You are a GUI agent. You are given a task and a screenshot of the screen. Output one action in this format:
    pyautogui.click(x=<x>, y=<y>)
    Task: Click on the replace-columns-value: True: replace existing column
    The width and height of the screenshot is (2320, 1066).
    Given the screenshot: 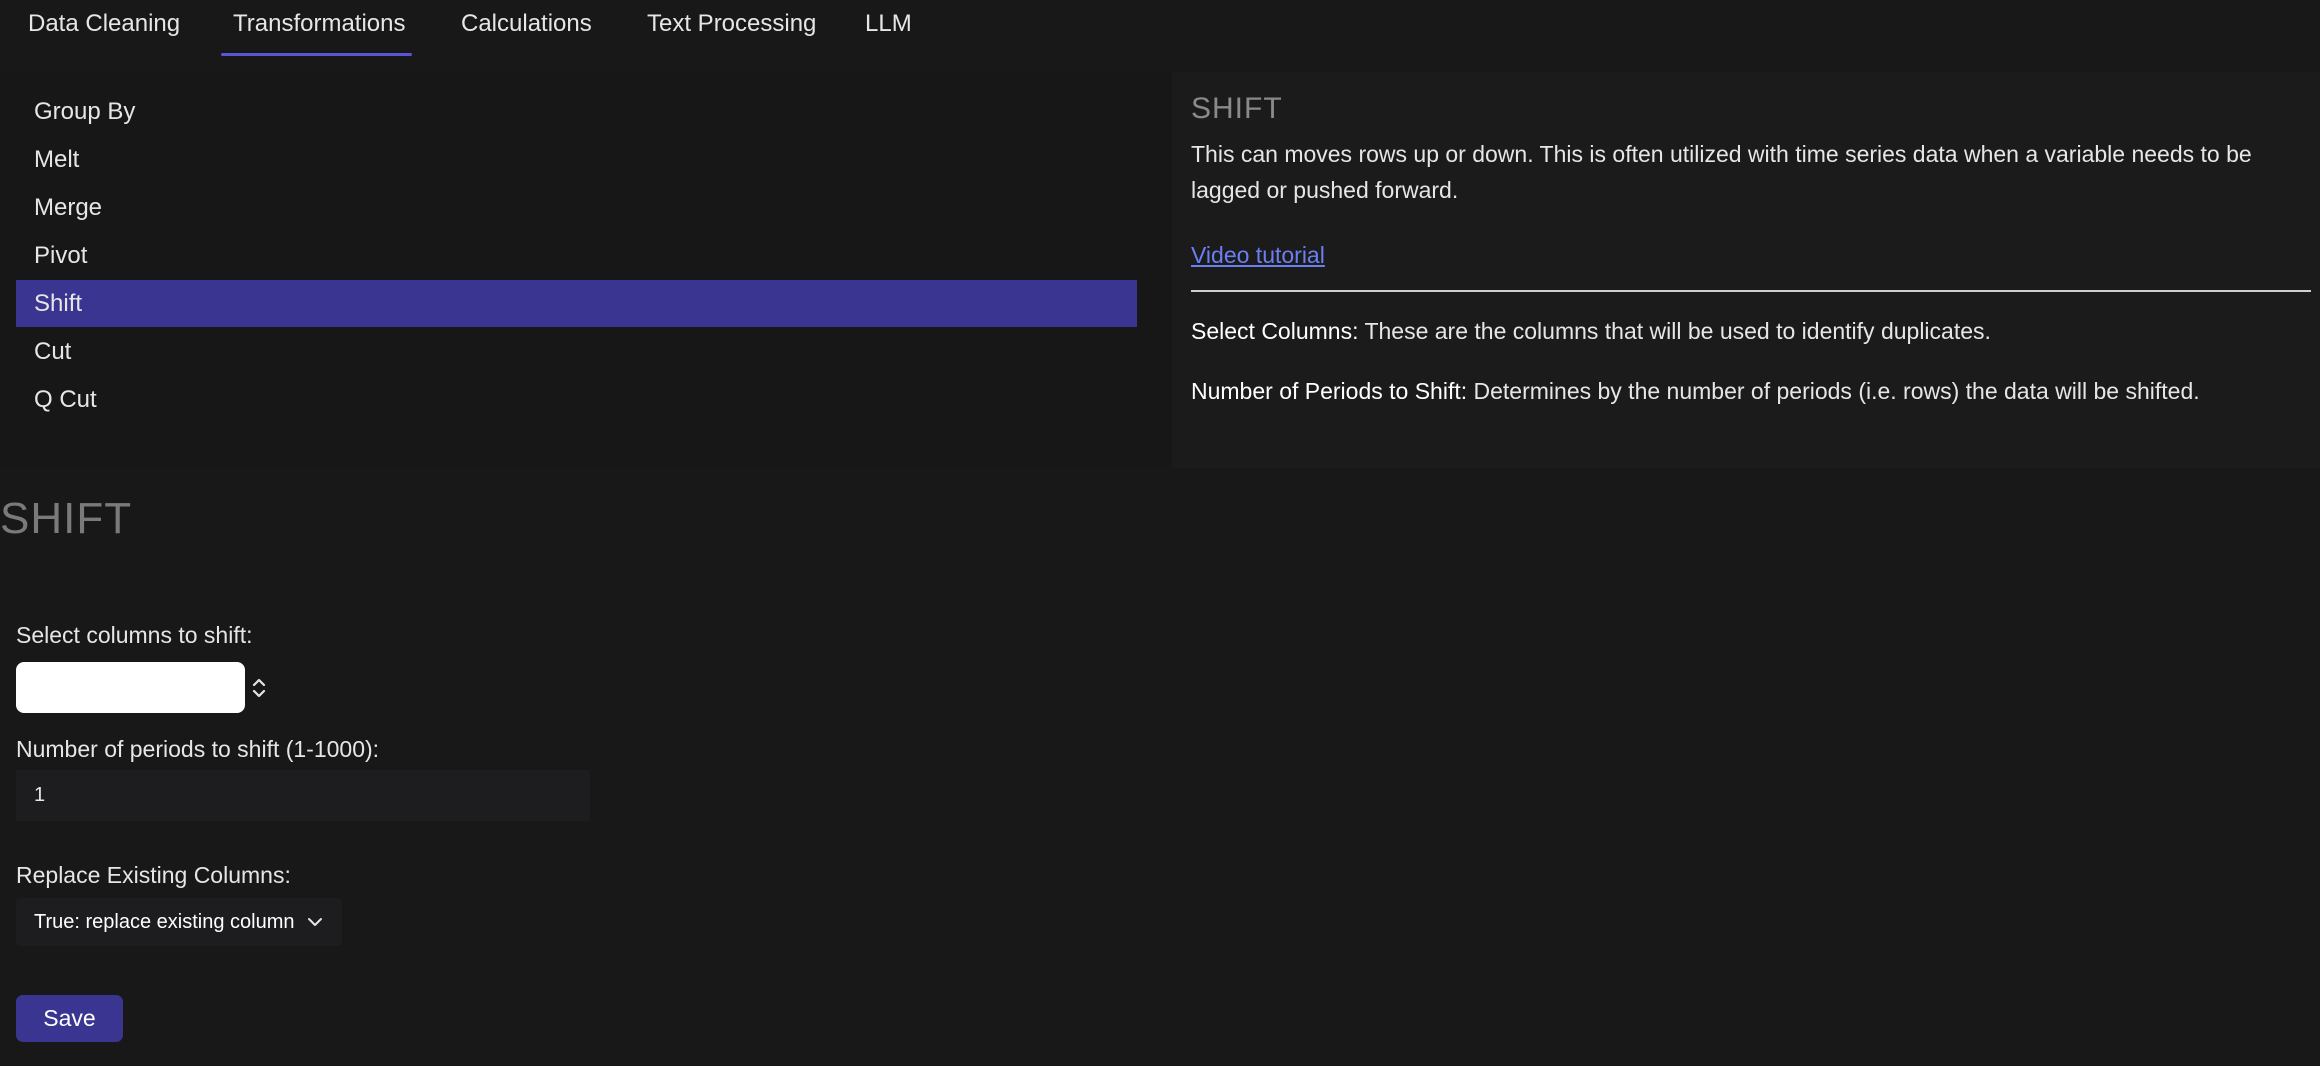 What is the action you would take?
    pyautogui.click(x=164, y=922)
    